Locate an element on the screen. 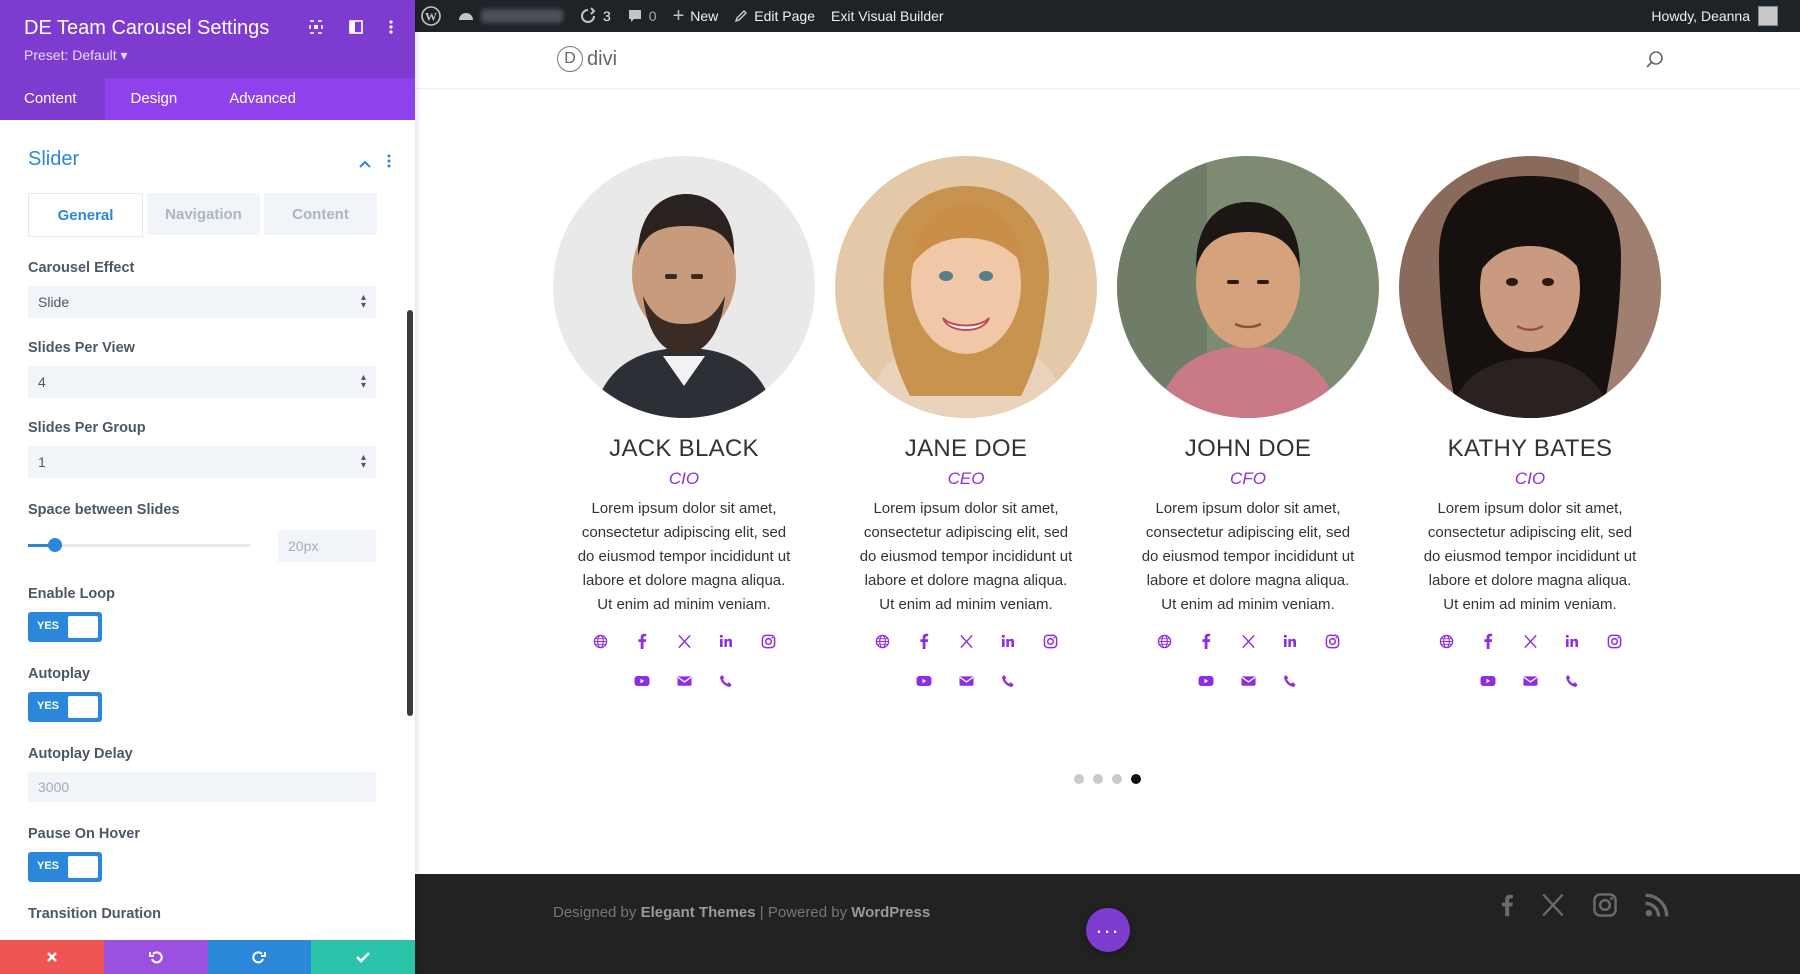 This screenshot has width=1800, height=974. updates-link: 3 is located at coordinates (595, 16).